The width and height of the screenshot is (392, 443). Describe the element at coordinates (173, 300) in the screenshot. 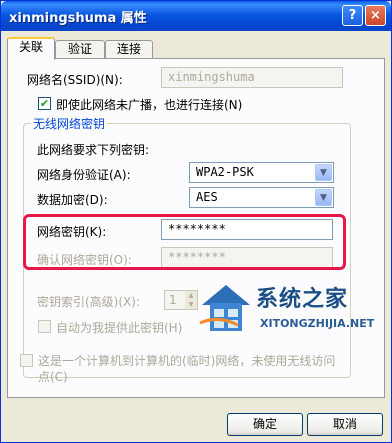

I see `key-index-value: 1` at that location.